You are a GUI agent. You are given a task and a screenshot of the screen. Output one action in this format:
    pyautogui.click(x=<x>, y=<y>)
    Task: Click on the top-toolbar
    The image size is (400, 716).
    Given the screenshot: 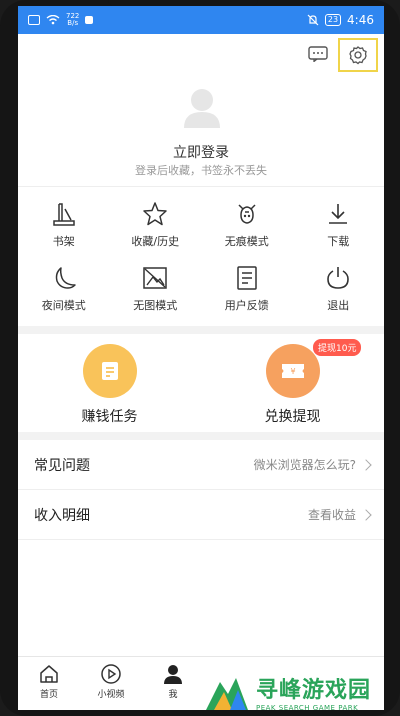 What is the action you would take?
    pyautogui.click(x=201, y=54)
    